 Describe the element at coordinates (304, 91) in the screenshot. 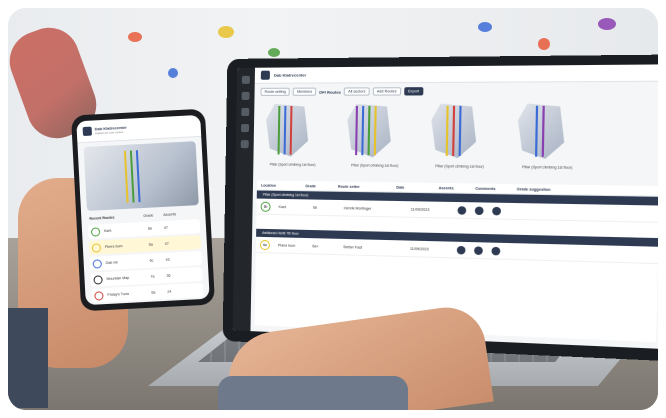

I see `tab-members: Members` at that location.